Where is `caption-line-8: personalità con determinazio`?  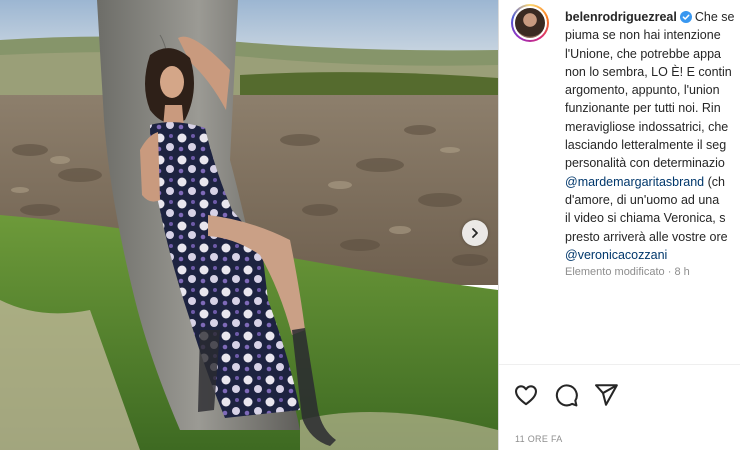 caption-line-8: personalità con determinazio is located at coordinates (645, 163).